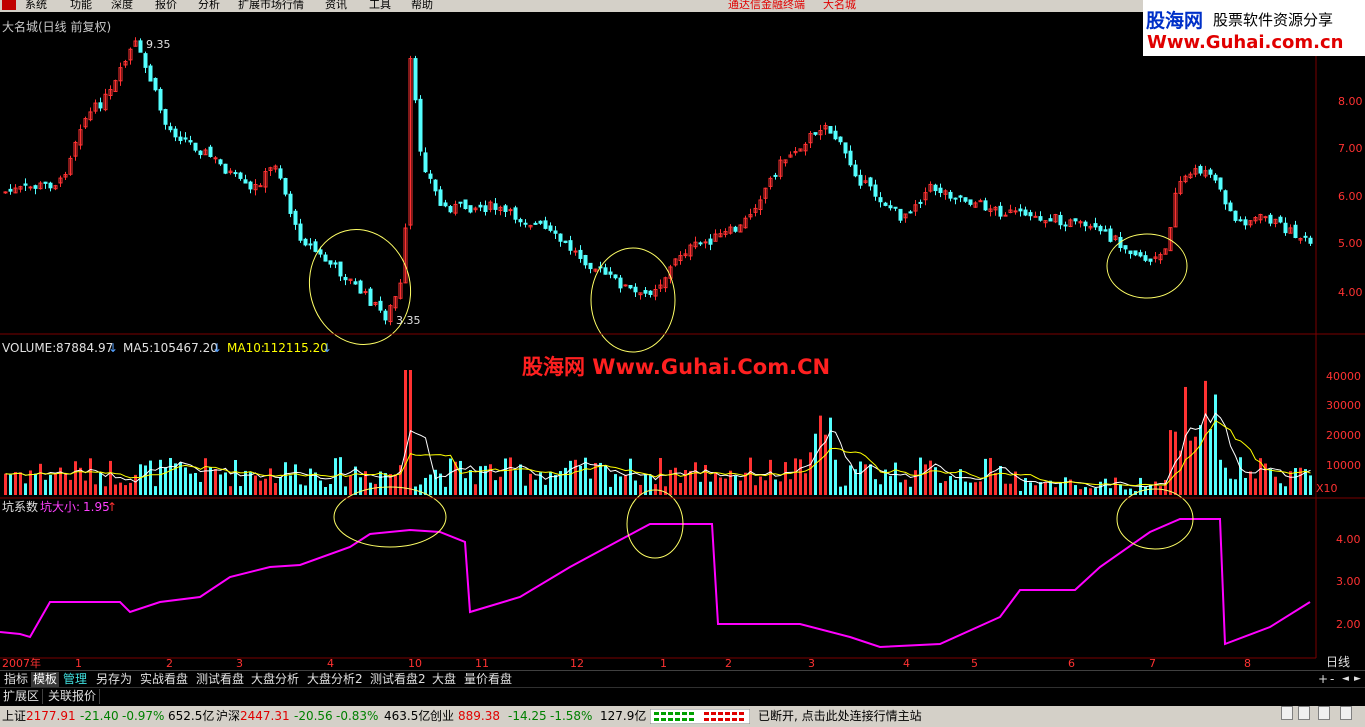 This screenshot has height=727, width=1365. What do you see at coordinates (275, 679) in the screenshot?
I see `tab-market-analysis: 大盘分析` at bounding box center [275, 679].